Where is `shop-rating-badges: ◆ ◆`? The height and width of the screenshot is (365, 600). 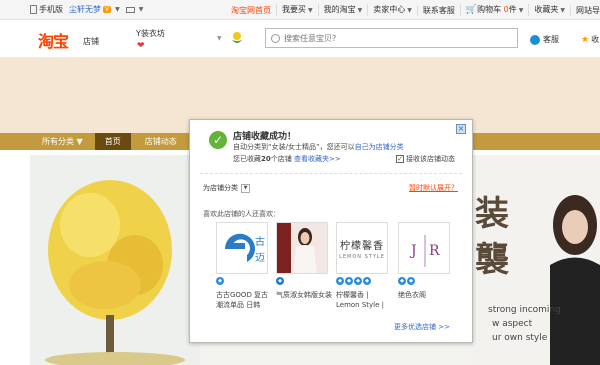 shop-rating-badges: ◆ ◆ is located at coordinates (424, 281).